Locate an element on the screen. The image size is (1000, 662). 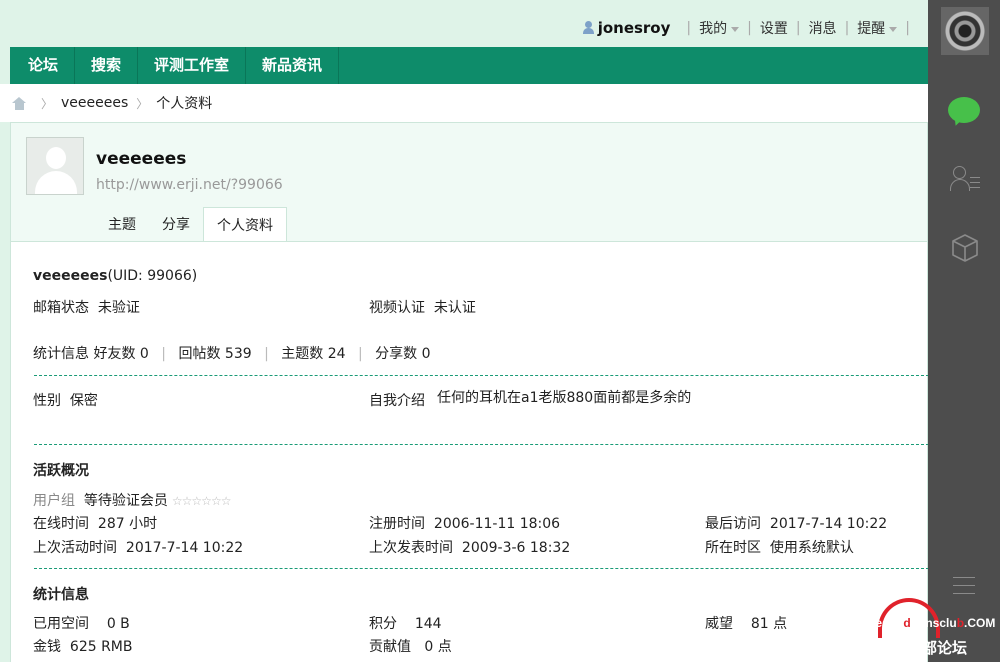
chevron-down-icon is located at coordinates (893, 29).